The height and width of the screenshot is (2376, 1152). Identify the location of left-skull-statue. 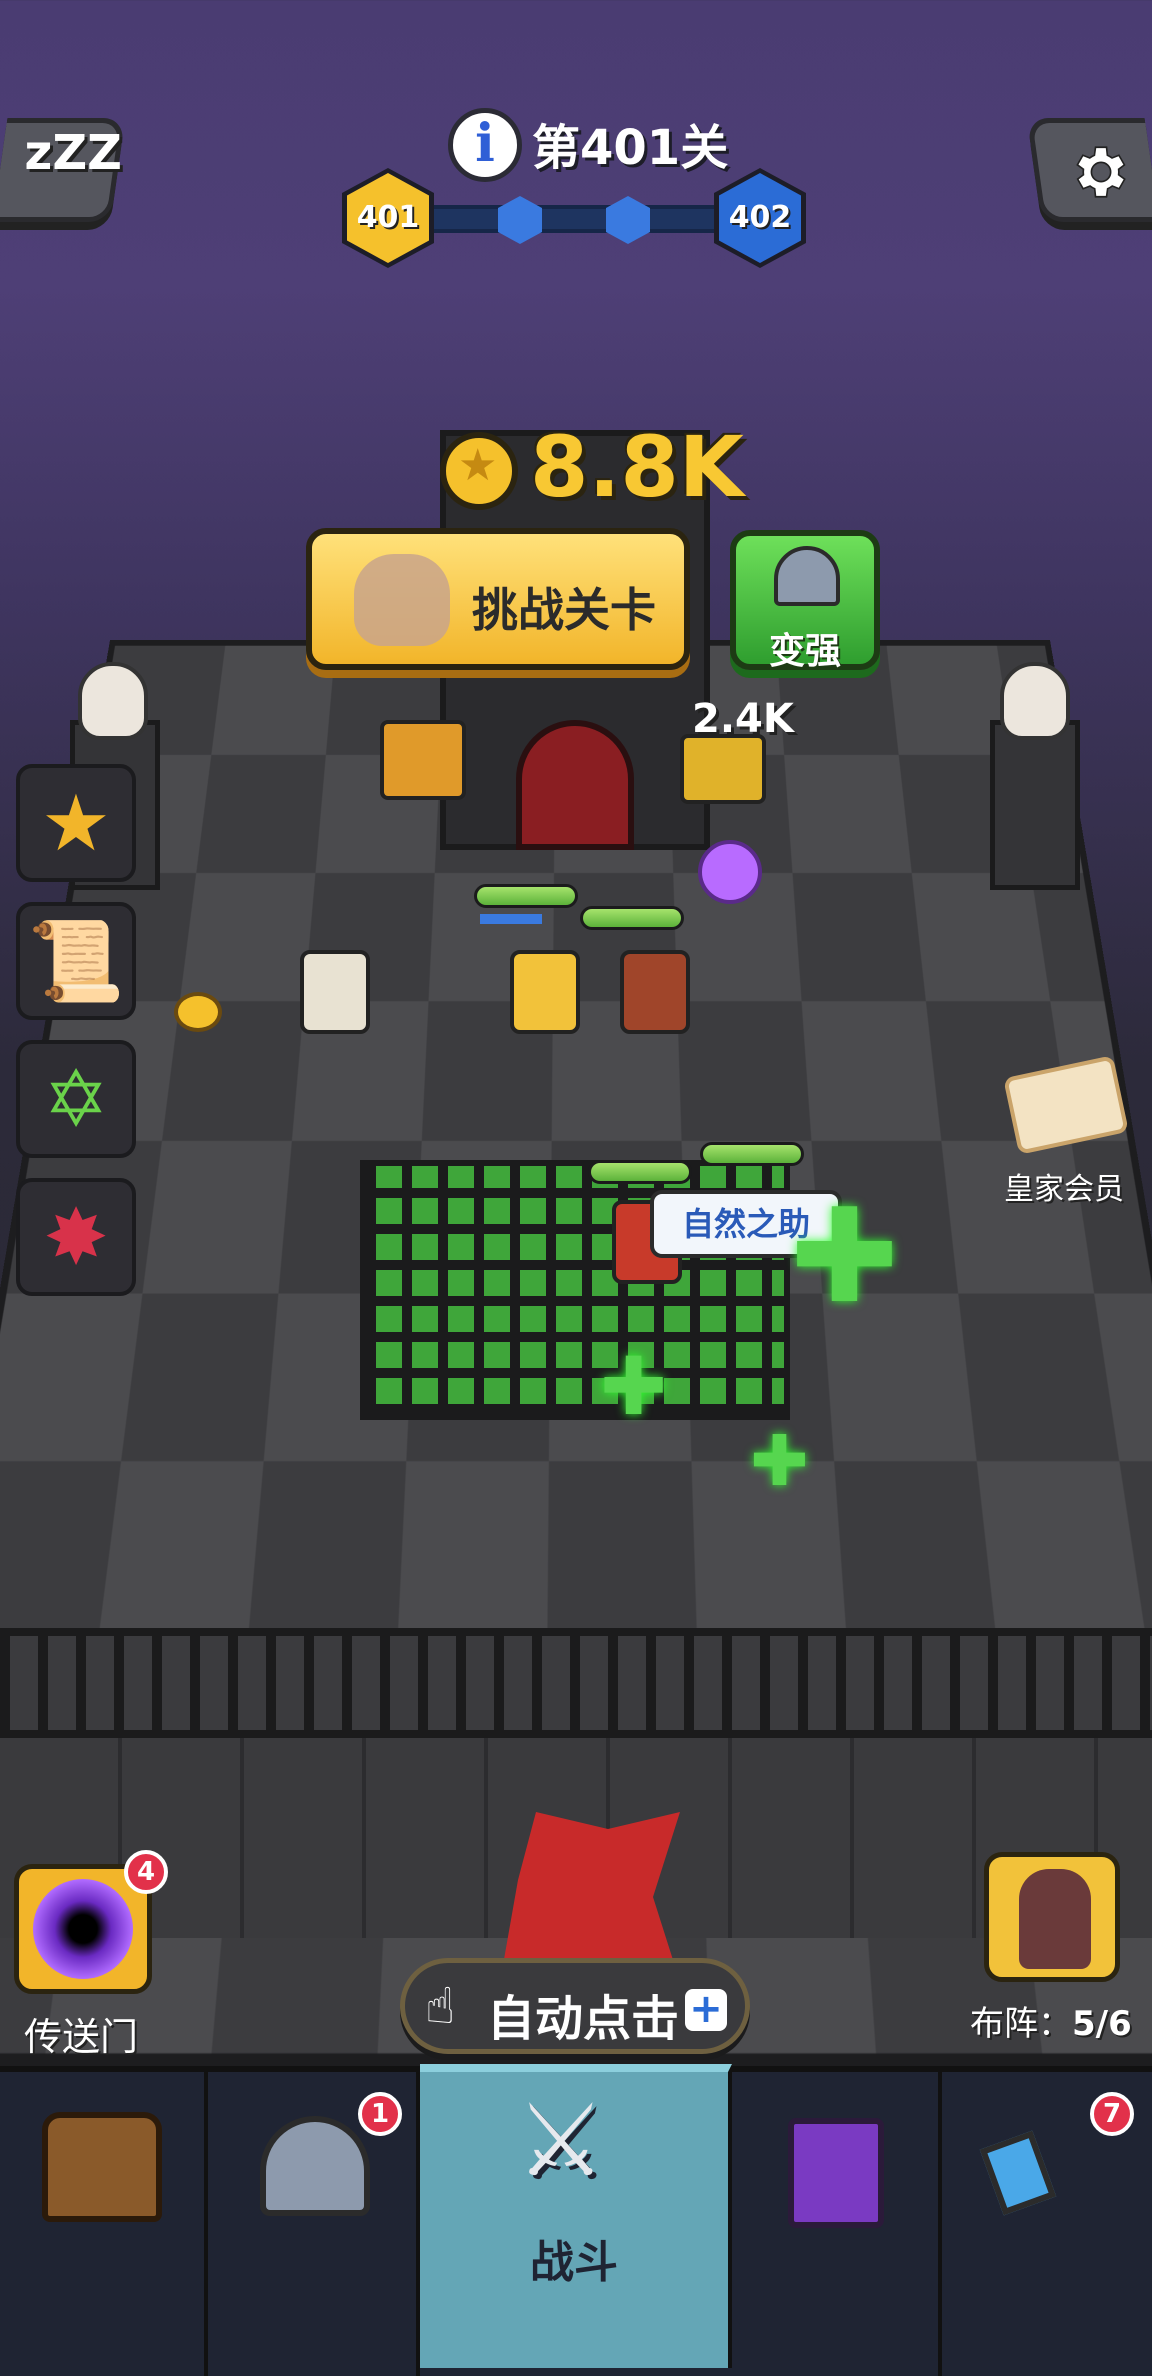
(113, 701).